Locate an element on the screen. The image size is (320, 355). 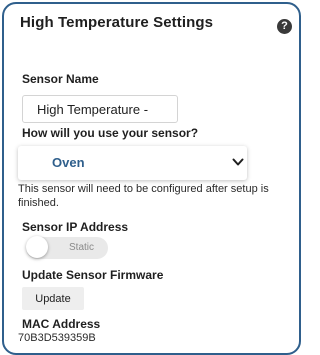
usage-selected-value: Oven is located at coordinates (68, 162).